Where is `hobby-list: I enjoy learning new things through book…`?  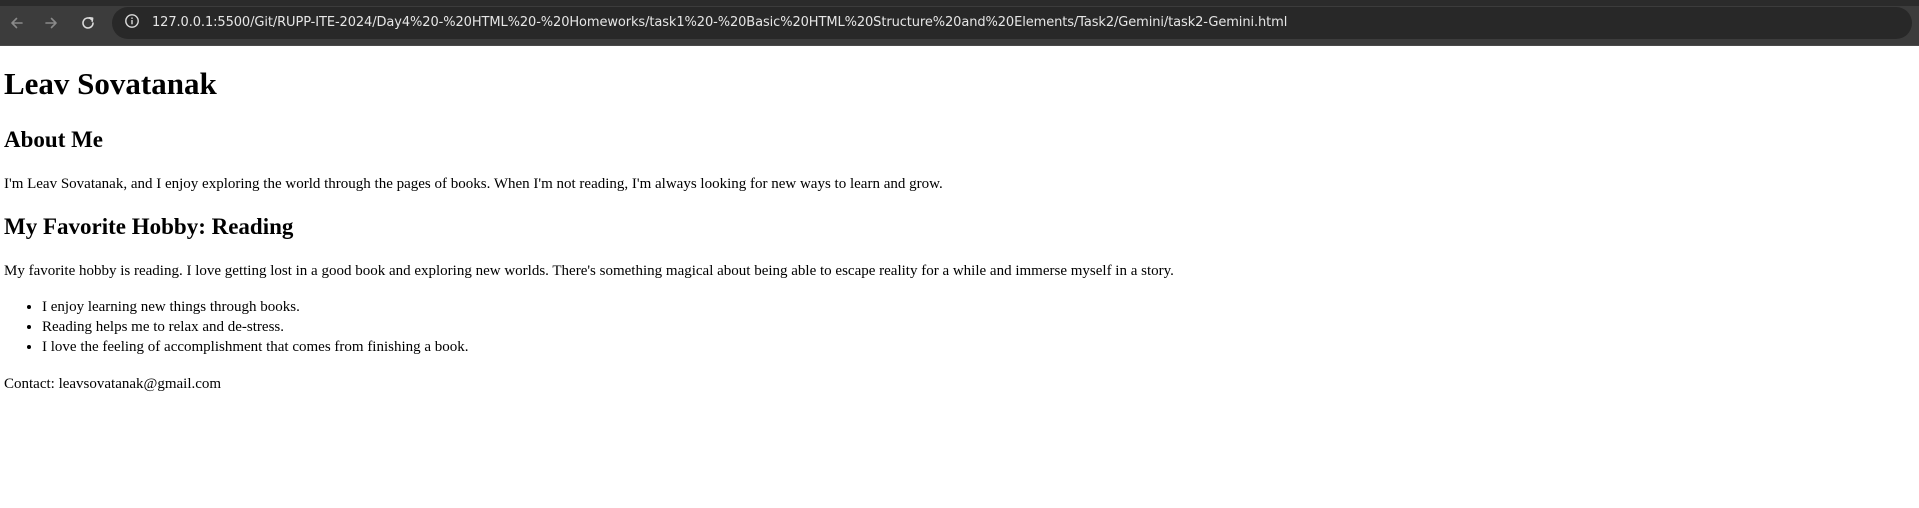 hobby-list: I enjoy learning new things through book… is located at coordinates (236, 327).